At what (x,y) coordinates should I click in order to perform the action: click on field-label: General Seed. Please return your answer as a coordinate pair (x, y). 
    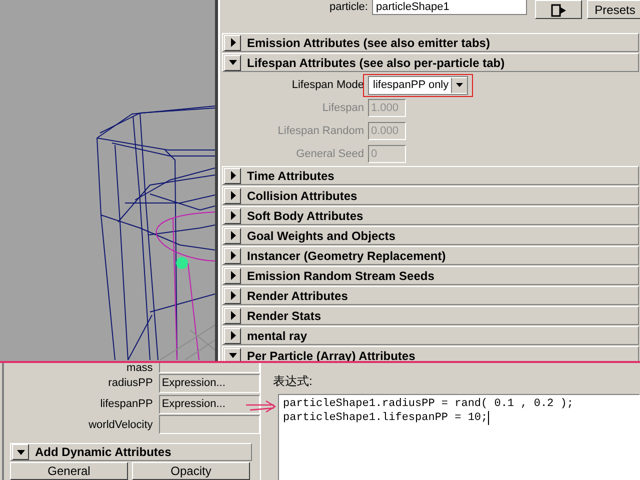
    Looking at the image, I should click on (330, 154).